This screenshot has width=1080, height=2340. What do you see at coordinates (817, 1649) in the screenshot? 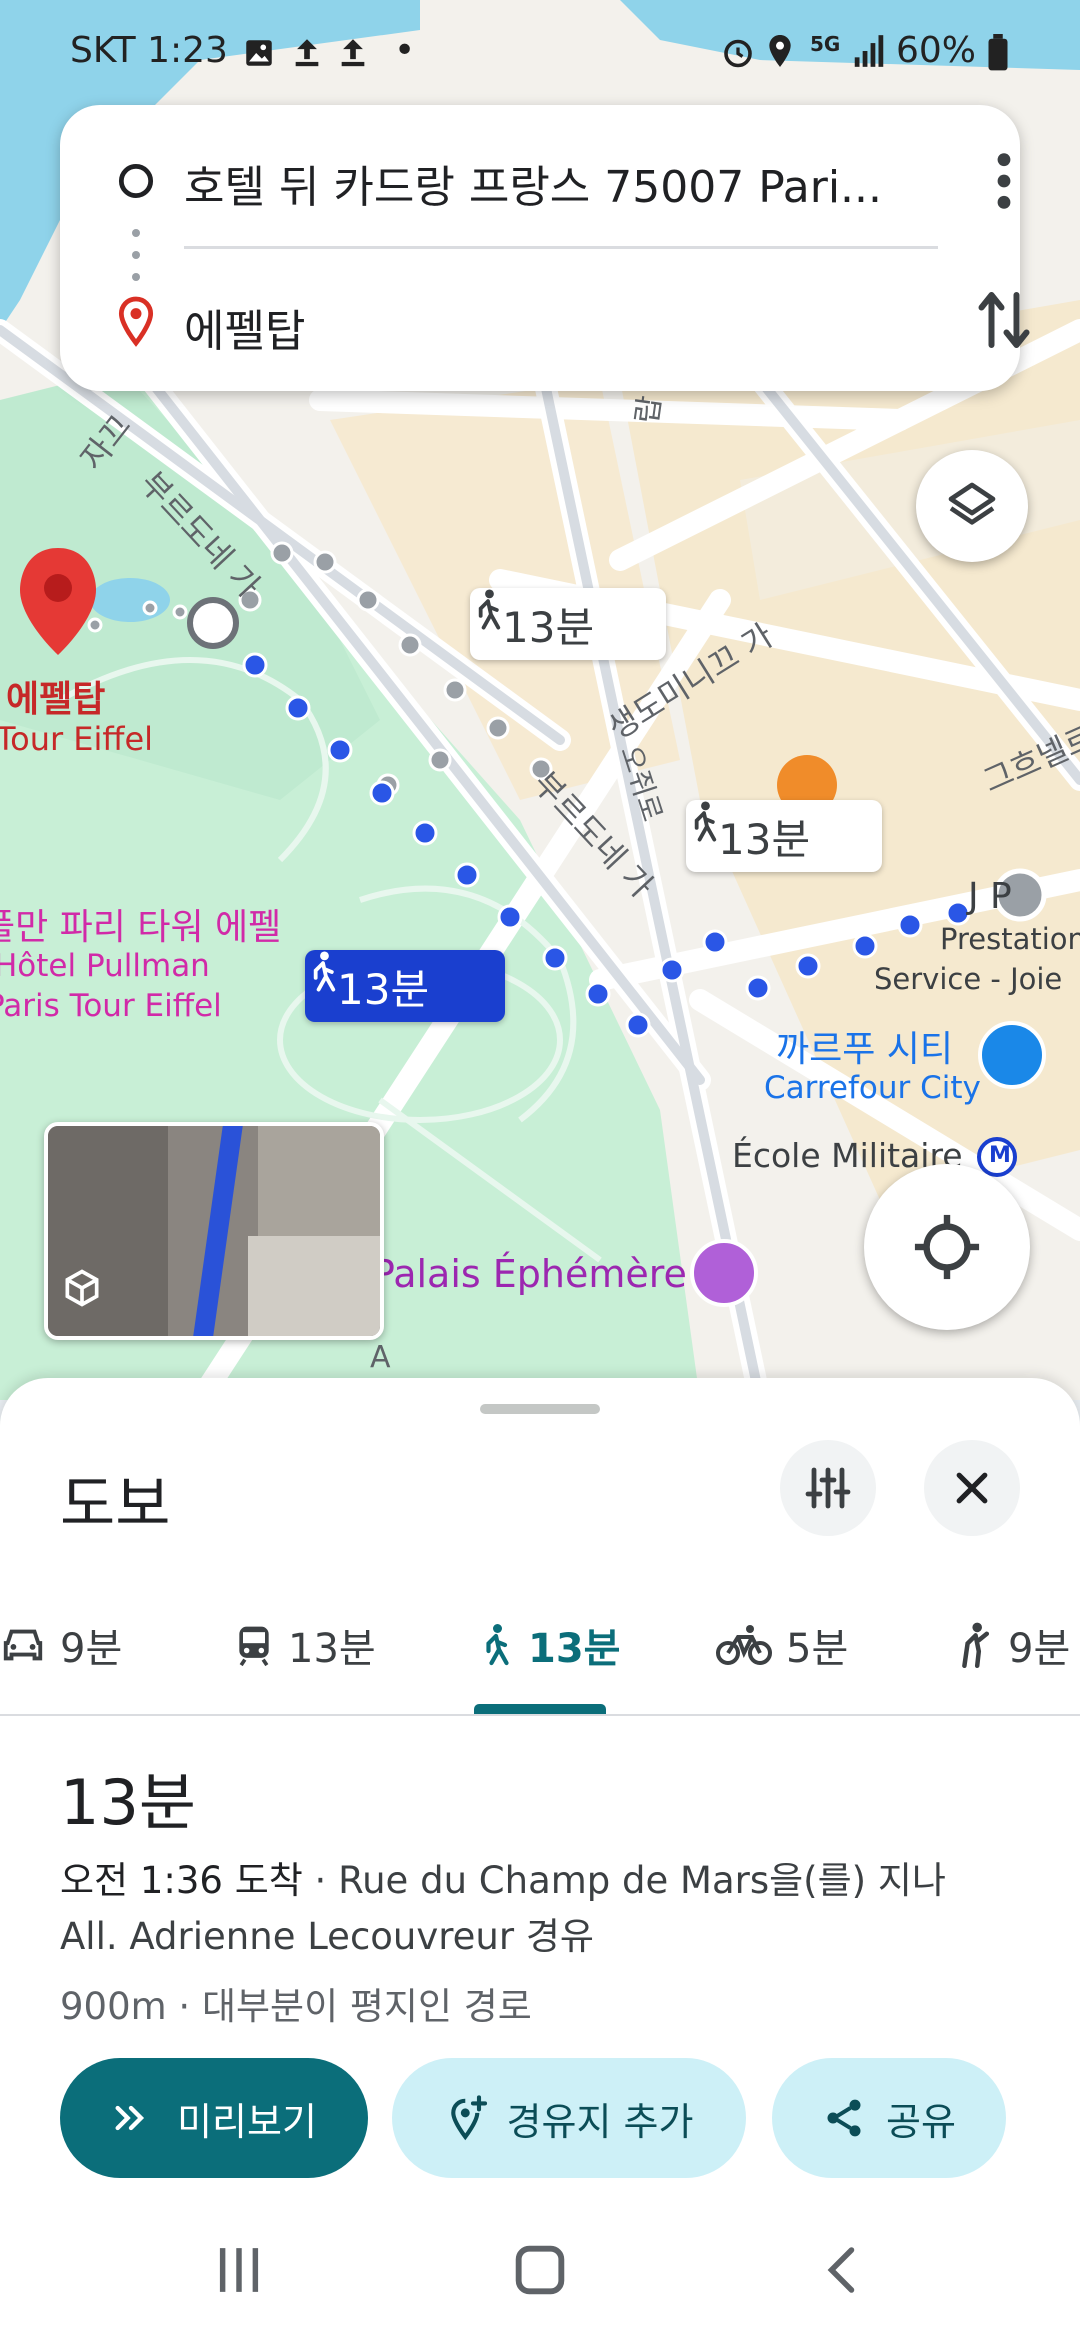
I see `tab-label: 5분` at bounding box center [817, 1649].